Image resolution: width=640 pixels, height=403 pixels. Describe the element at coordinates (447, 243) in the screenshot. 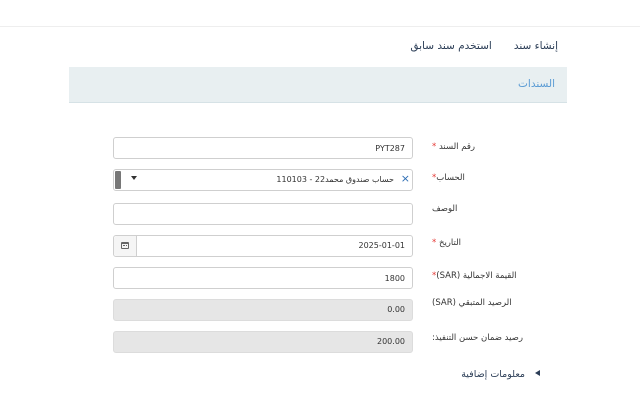

I see `date-label: التاريخ *` at that location.